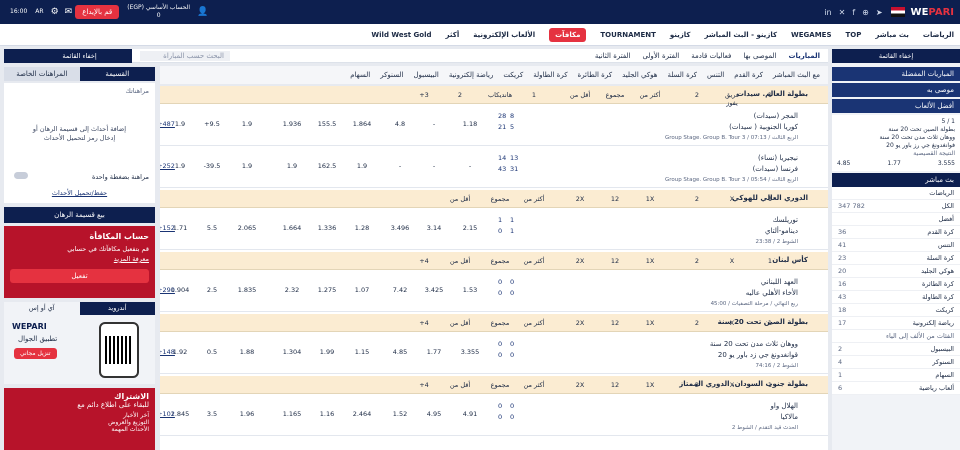 This screenshot has height=450, width=960. What do you see at coordinates (470, 228) in the screenshot?
I see `odd-value: 2.15` at bounding box center [470, 228].